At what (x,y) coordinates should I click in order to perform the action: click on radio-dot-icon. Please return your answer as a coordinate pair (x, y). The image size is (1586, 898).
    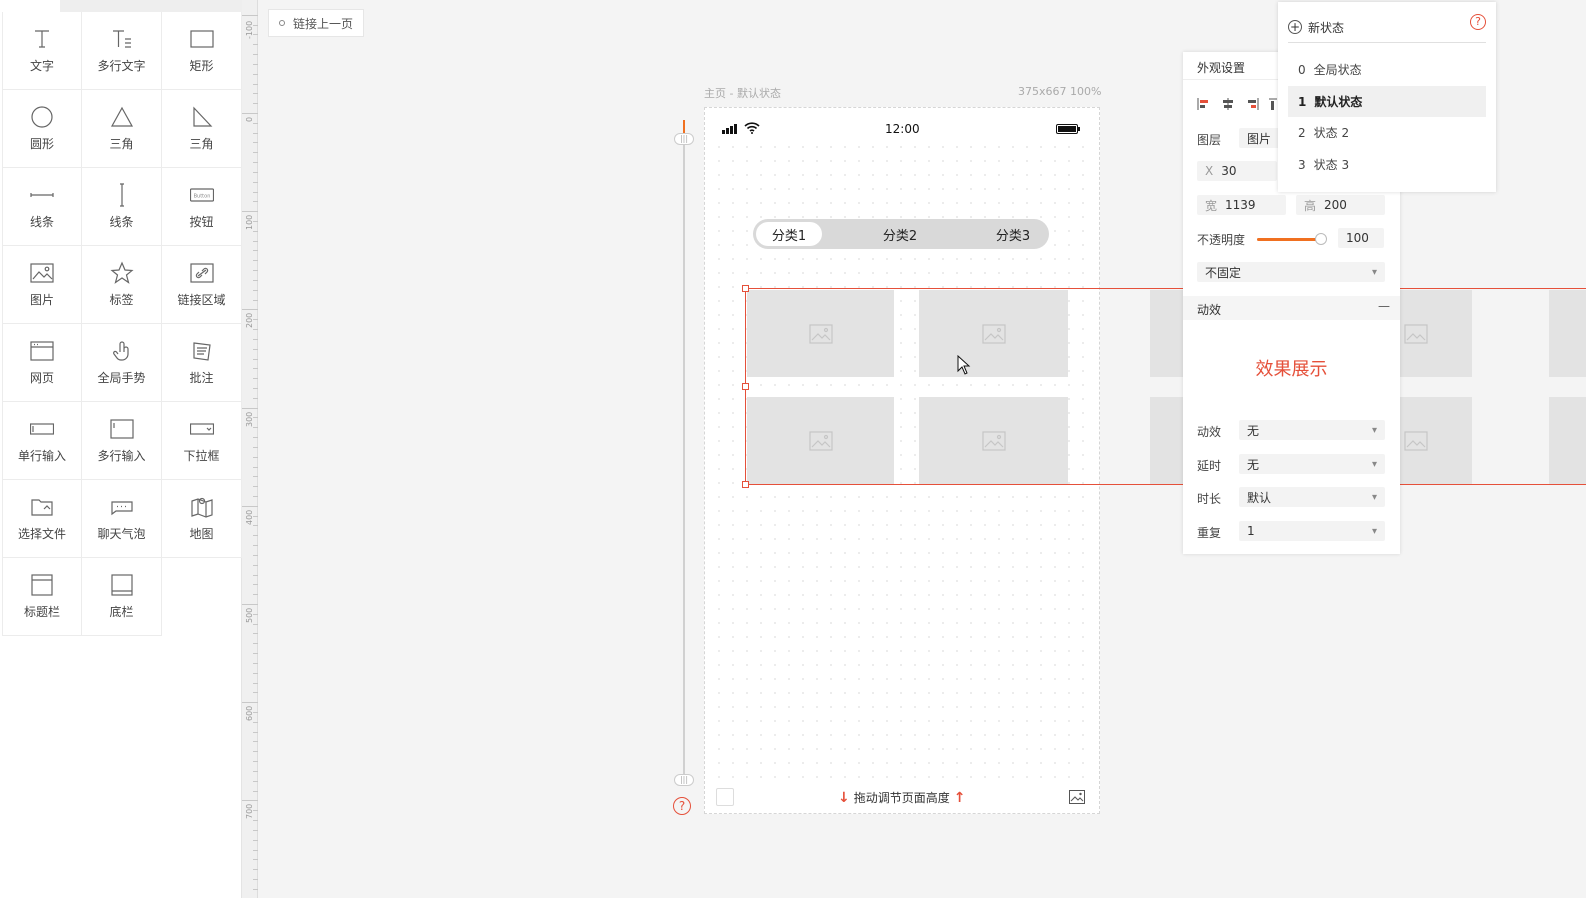
    Looking at the image, I should click on (282, 23).